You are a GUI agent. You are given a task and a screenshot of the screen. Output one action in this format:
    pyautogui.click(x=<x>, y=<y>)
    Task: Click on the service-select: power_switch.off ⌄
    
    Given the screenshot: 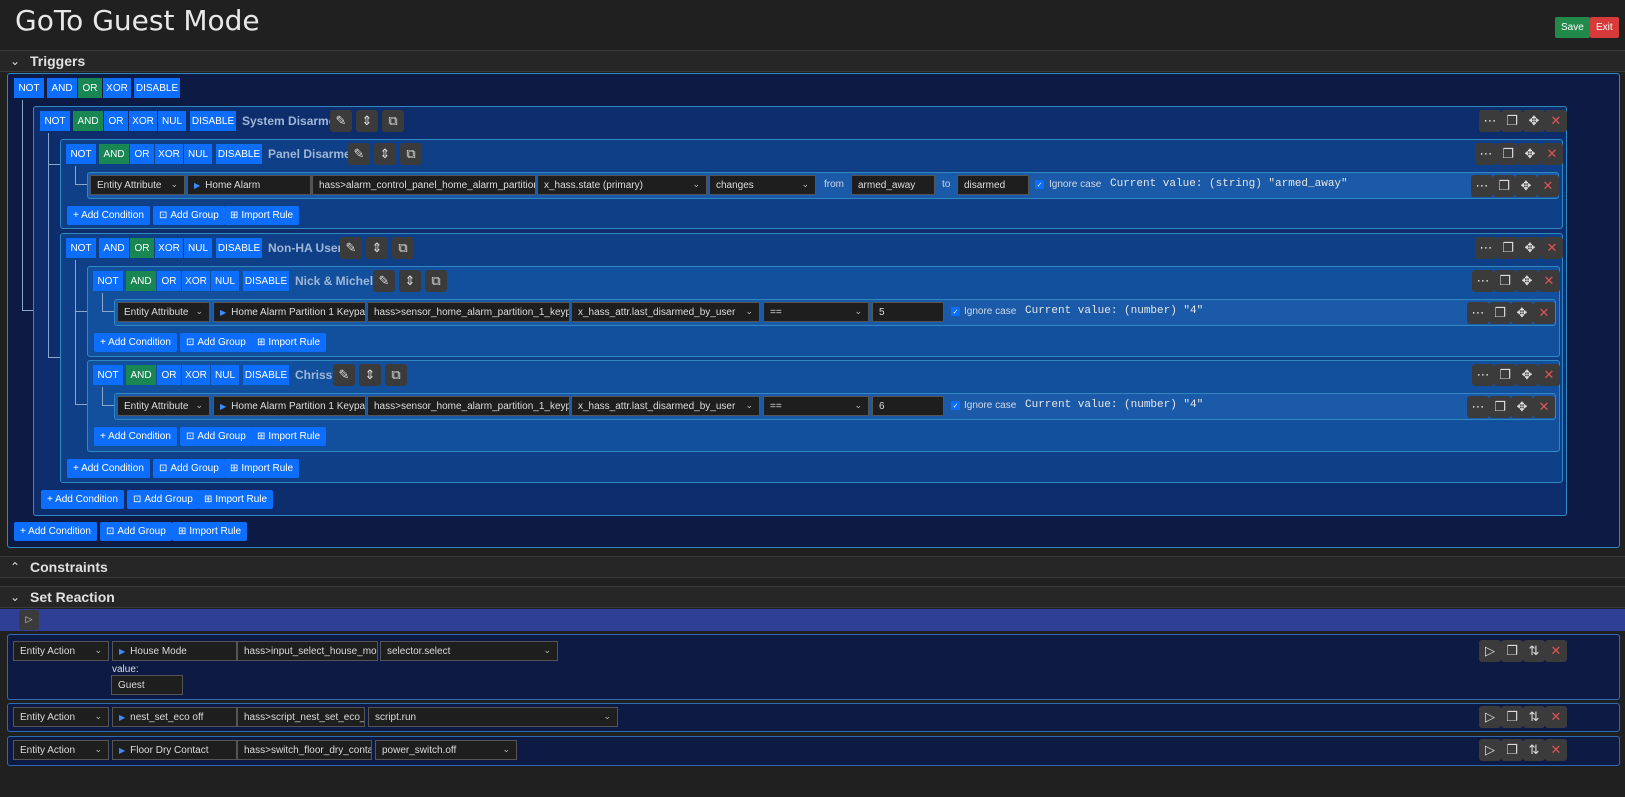 What is the action you would take?
    pyautogui.click(x=446, y=750)
    